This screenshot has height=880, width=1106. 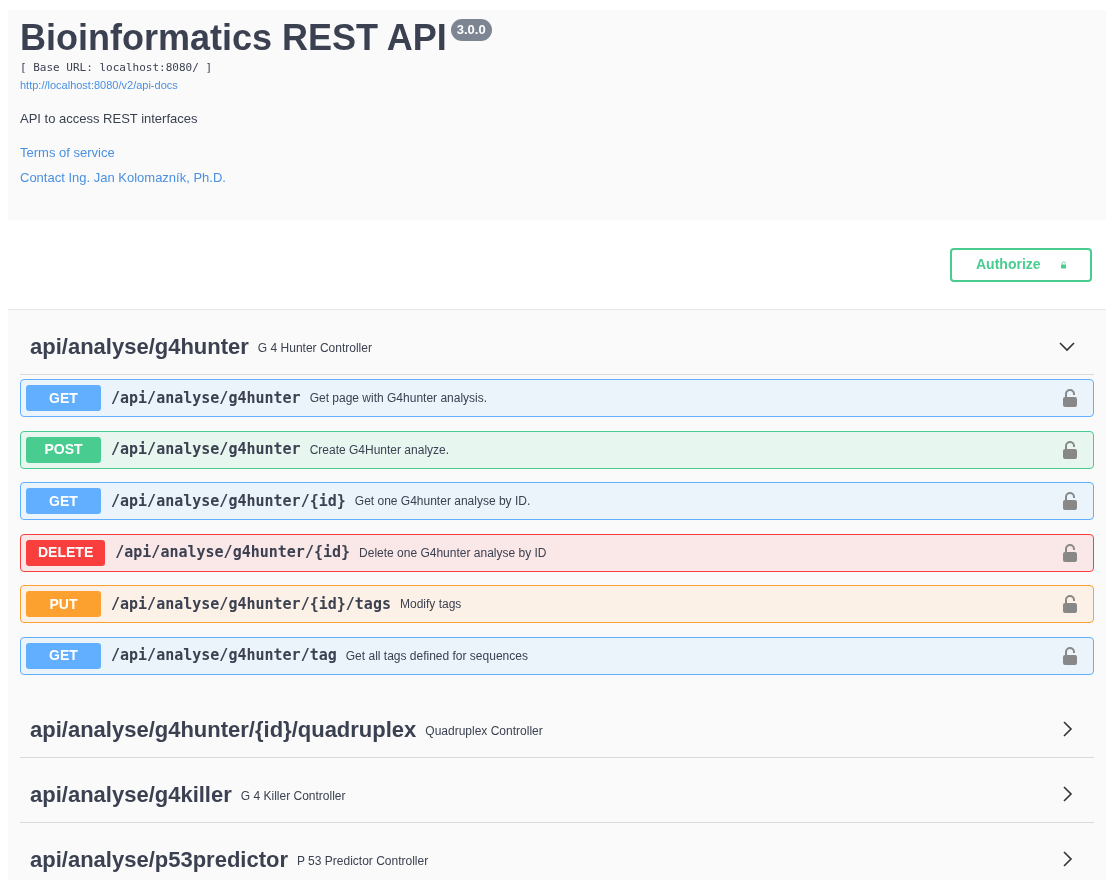 What do you see at coordinates (557, 790) in the screenshot?
I see `tag-header: api/analyse/g4killer G 4 Killer Controller` at bounding box center [557, 790].